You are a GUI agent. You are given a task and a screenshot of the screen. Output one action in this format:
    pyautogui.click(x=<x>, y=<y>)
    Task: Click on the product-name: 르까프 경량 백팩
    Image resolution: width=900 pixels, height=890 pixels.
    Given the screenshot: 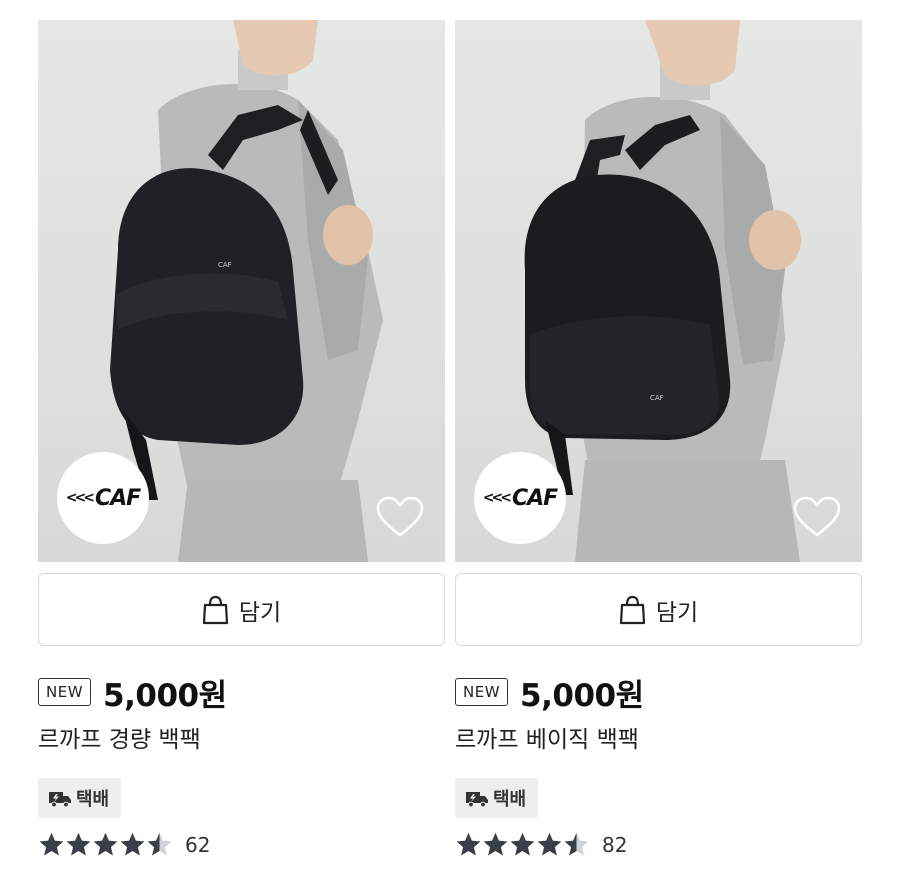 What is the action you would take?
    pyautogui.click(x=241, y=737)
    